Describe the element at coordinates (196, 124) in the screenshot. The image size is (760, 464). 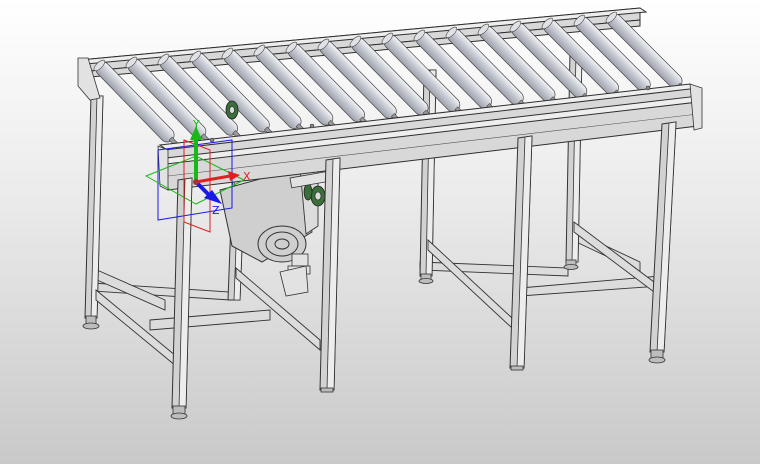
I see `triad-y-label: Y` at that location.